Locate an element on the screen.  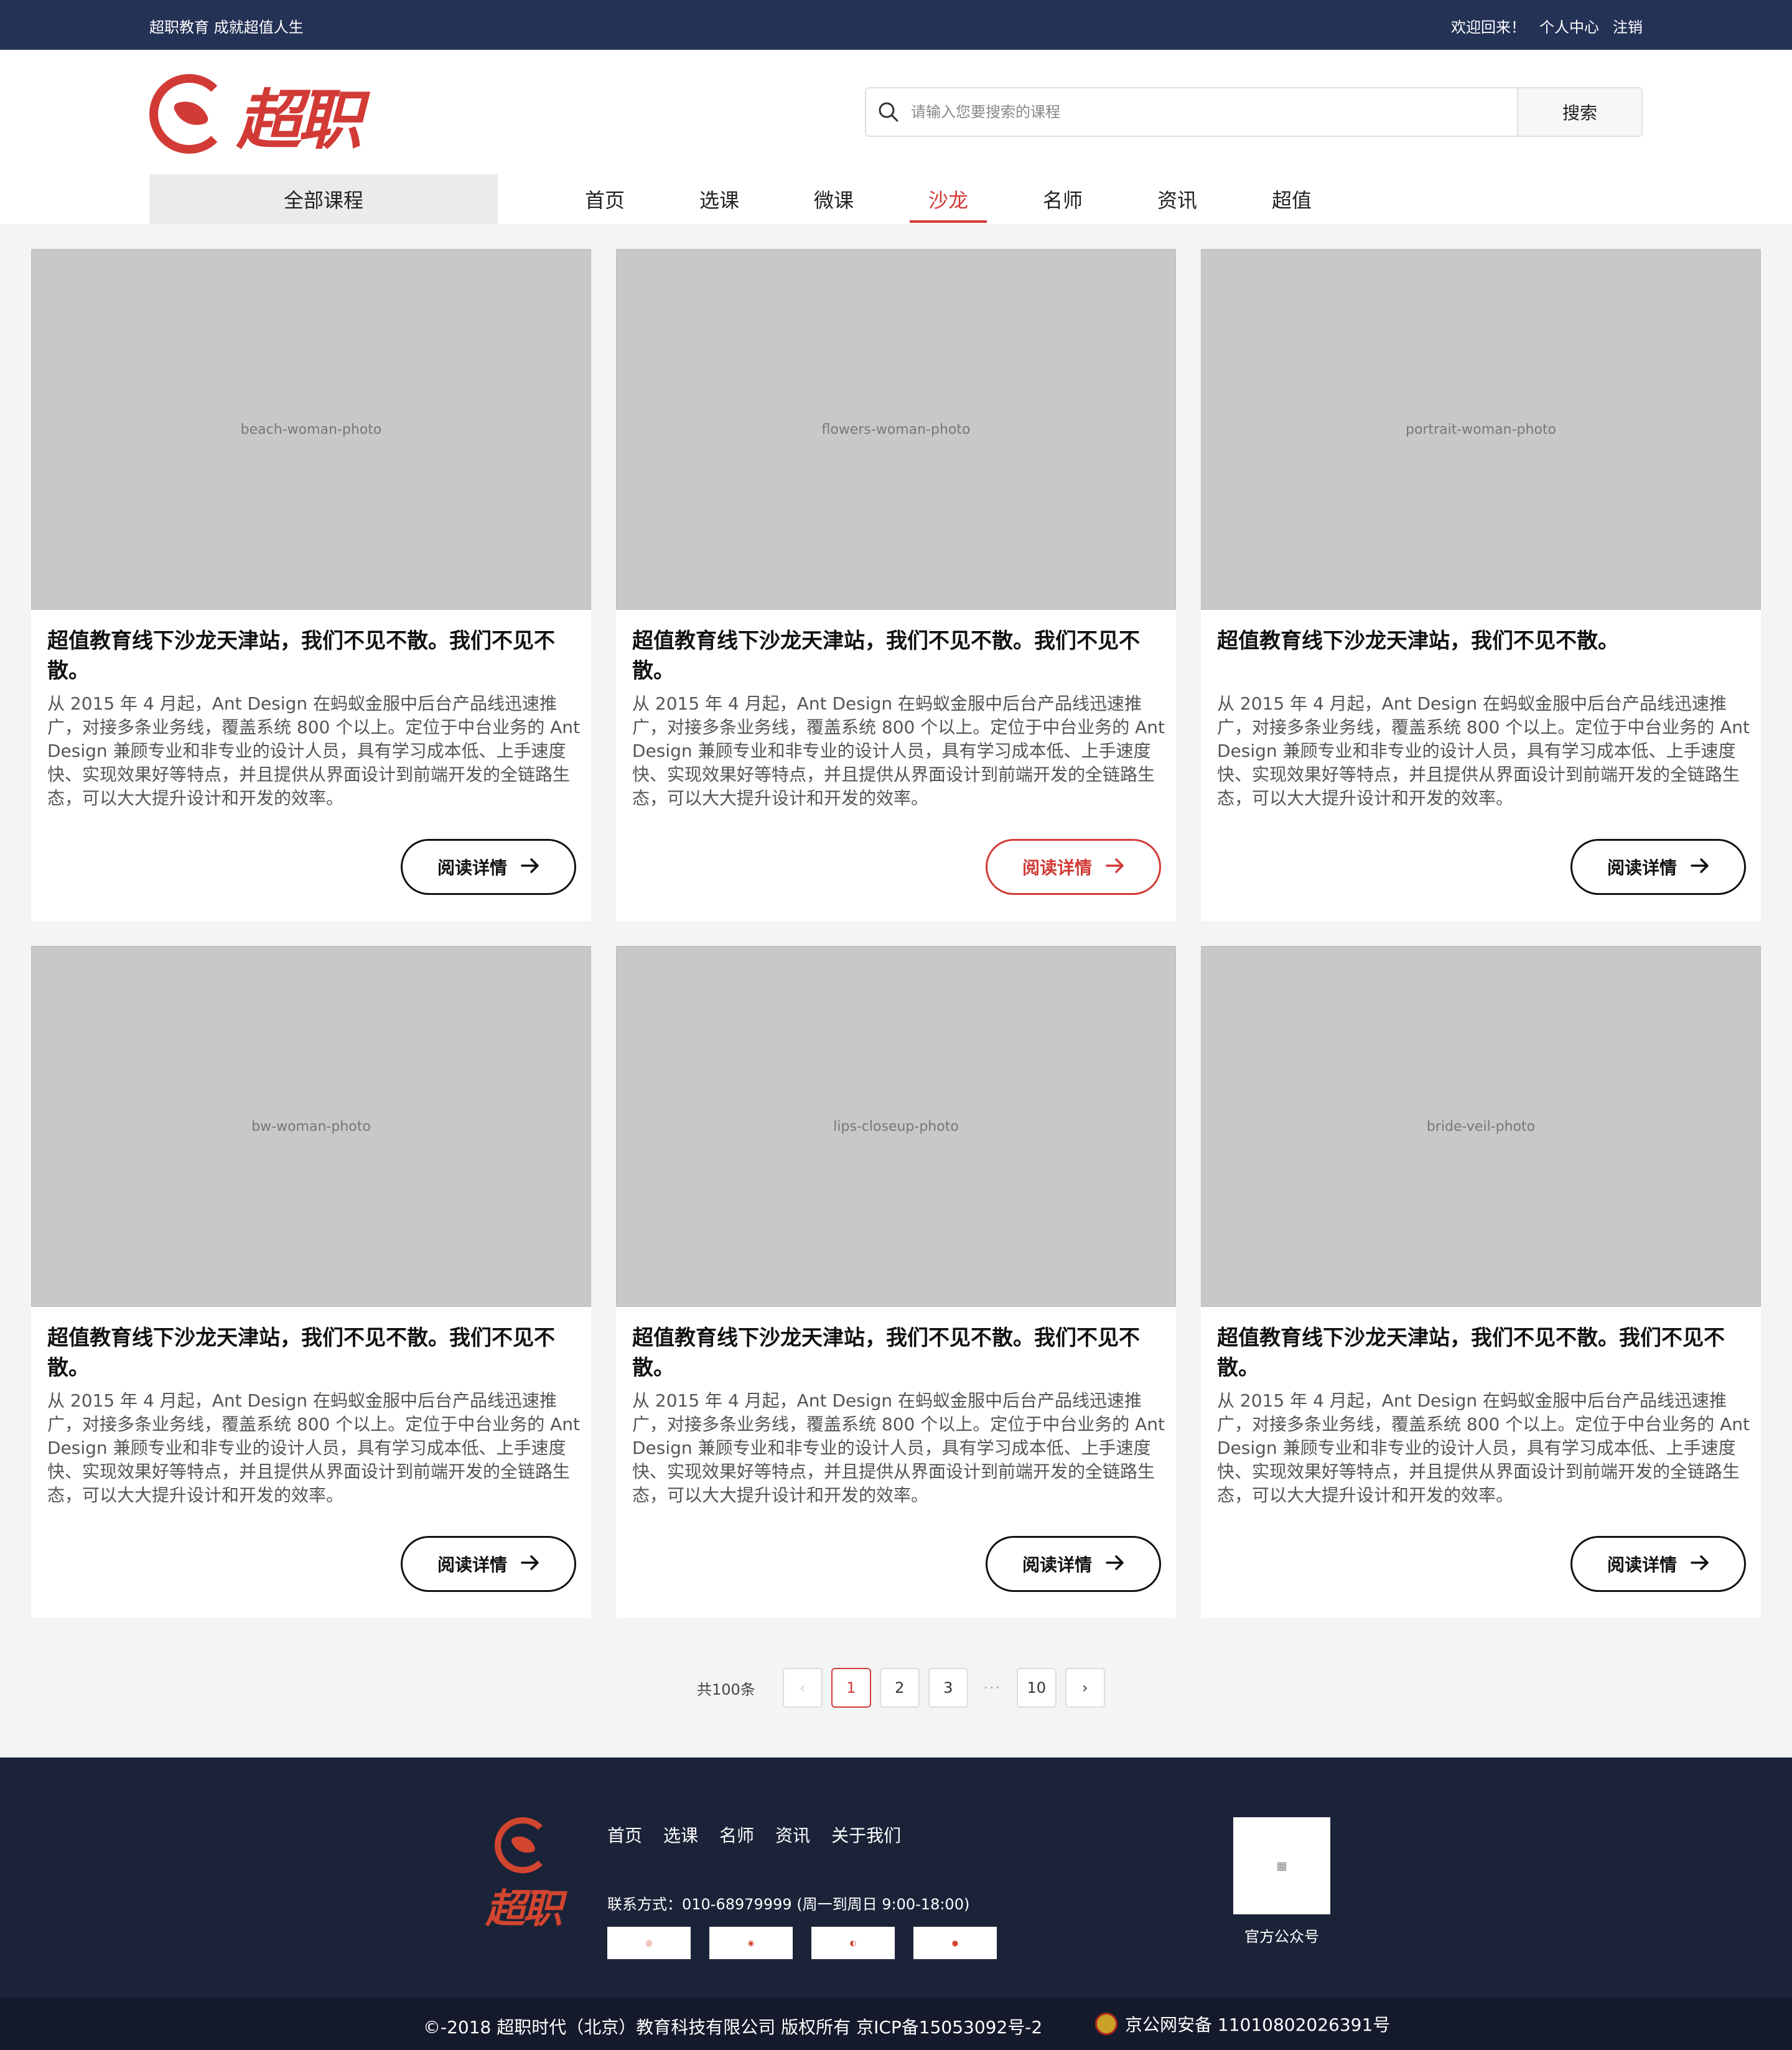
next-page-button: › is located at coordinates (1085, 1688).